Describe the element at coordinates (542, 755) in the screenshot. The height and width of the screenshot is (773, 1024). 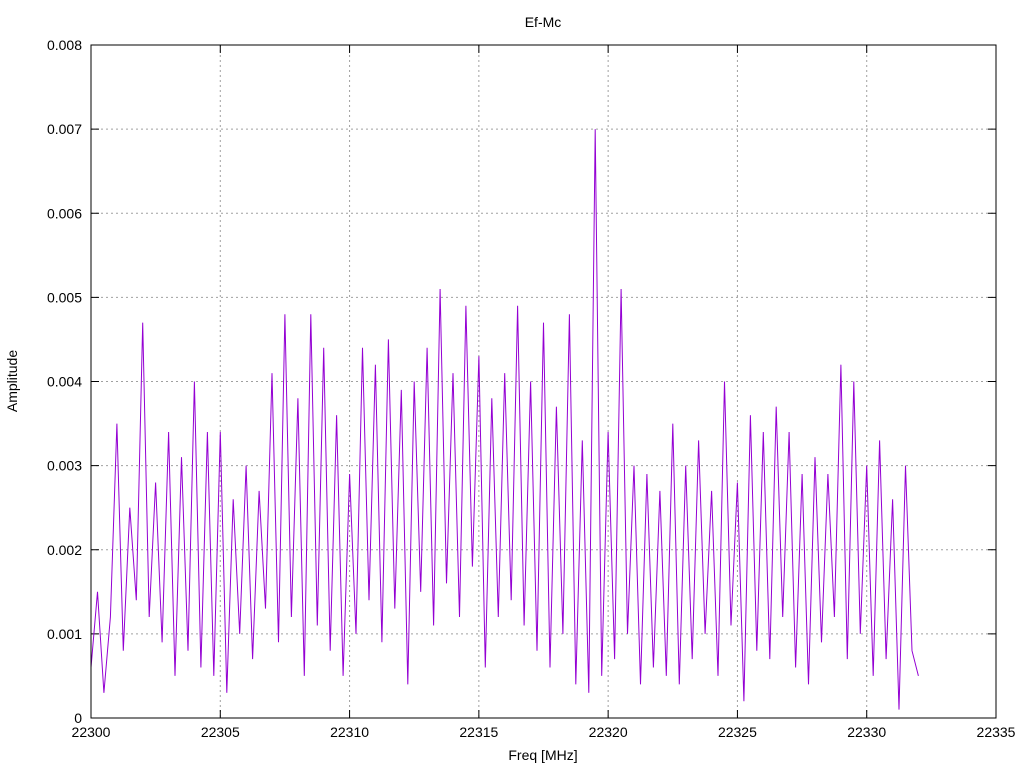
I see `x-axis-label: Freq [MHz]` at that location.